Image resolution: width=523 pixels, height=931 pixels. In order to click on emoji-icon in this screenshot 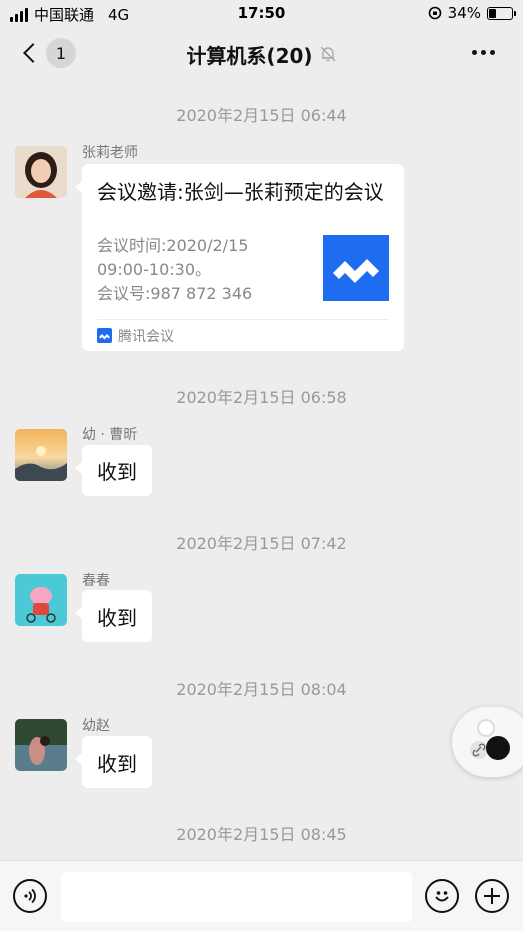, I will do `click(442, 896)`.